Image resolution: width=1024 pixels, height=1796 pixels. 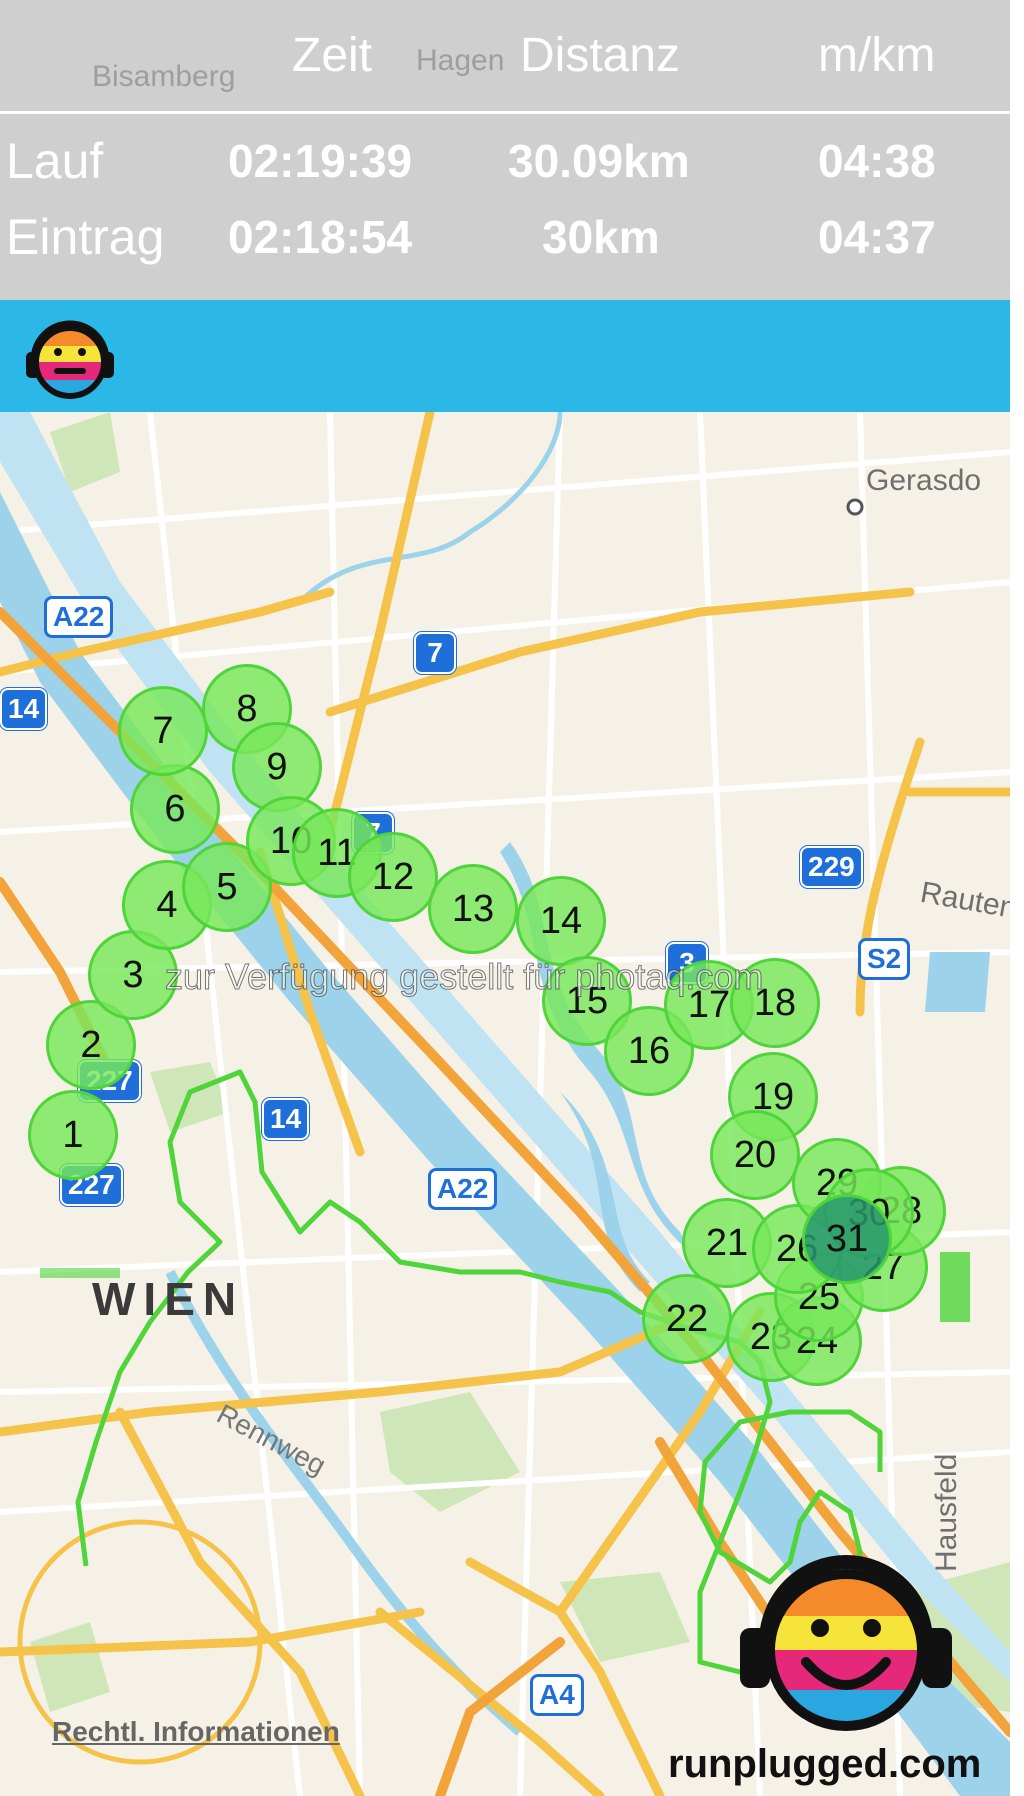 What do you see at coordinates (175, 809) in the screenshot?
I see `km-marker: 6` at bounding box center [175, 809].